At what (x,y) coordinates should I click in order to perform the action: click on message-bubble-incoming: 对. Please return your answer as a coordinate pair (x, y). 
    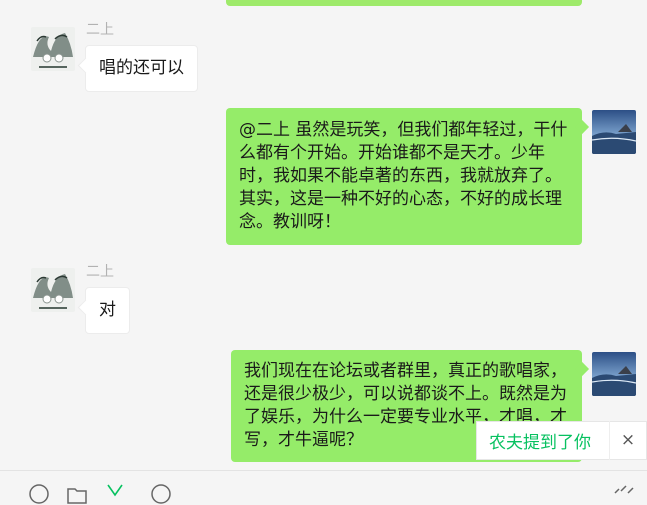
    Looking at the image, I should click on (107, 310).